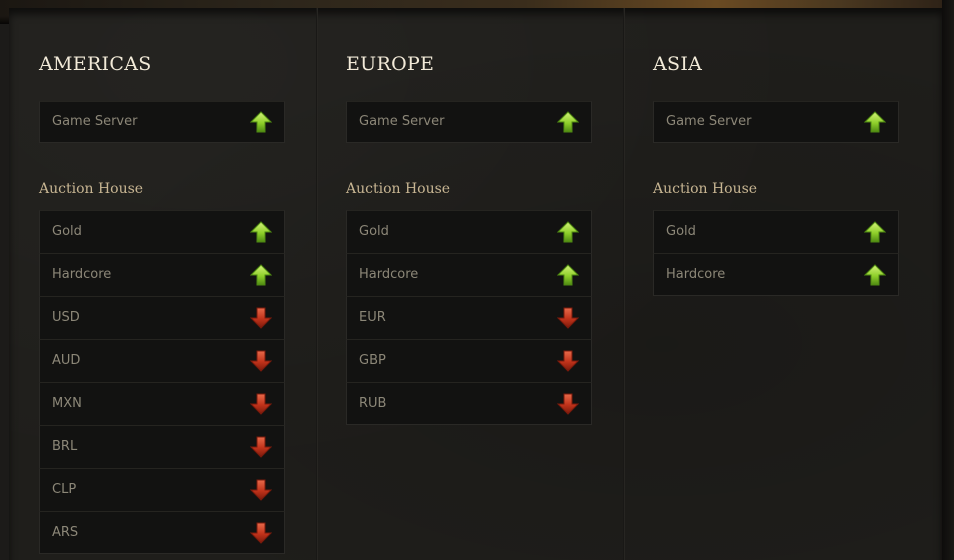 This screenshot has height=560, width=954. What do you see at coordinates (162, 489) in the screenshot?
I see `auction-house-row: CLP` at bounding box center [162, 489].